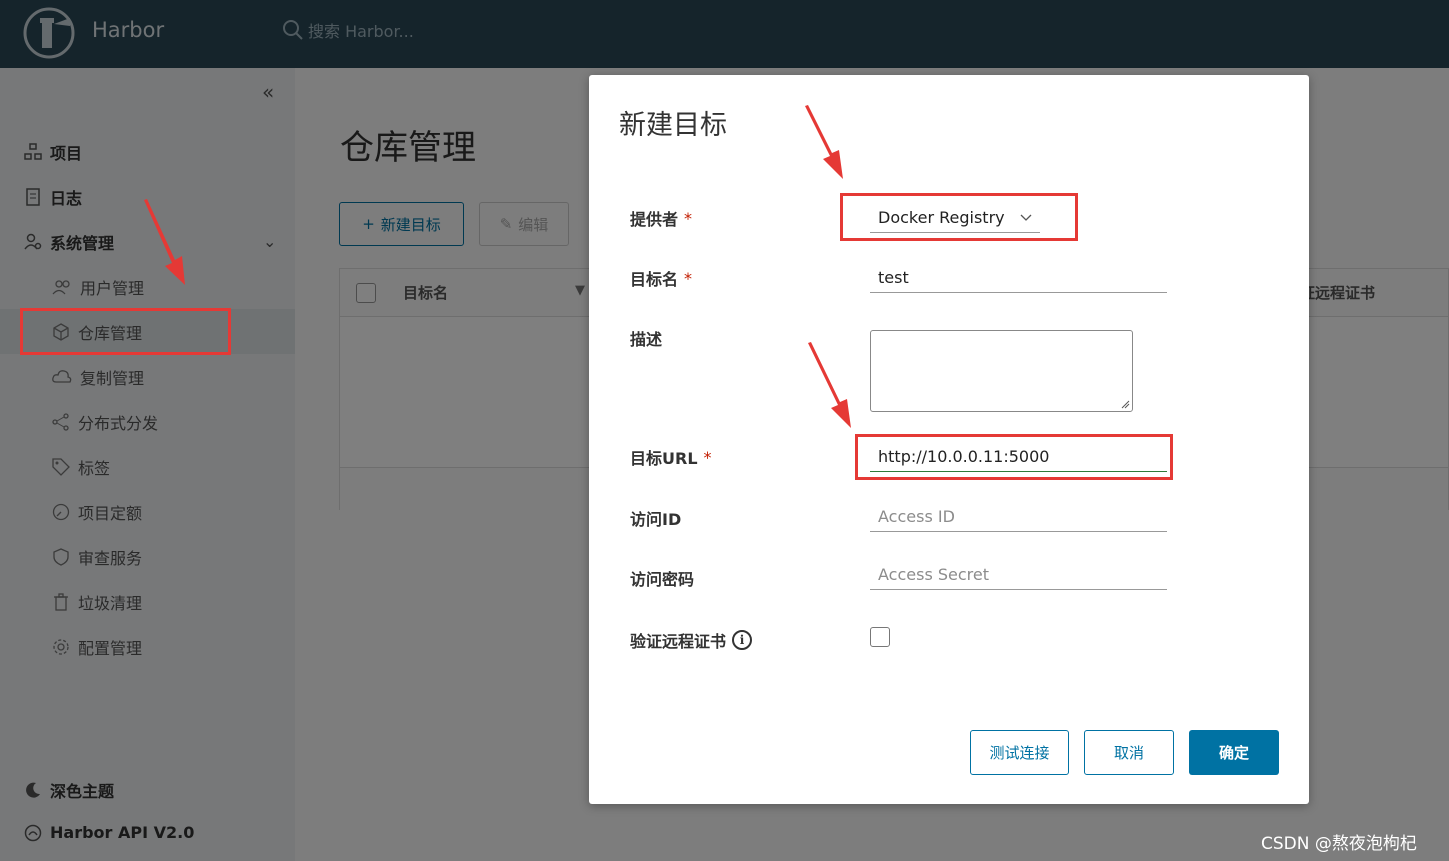 This screenshot has width=1449, height=861. What do you see at coordinates (1339, 844) in the screenshot?
I see `watermark: CSDN @熬夜泡枸杞` at bounding box center [1339, 844].